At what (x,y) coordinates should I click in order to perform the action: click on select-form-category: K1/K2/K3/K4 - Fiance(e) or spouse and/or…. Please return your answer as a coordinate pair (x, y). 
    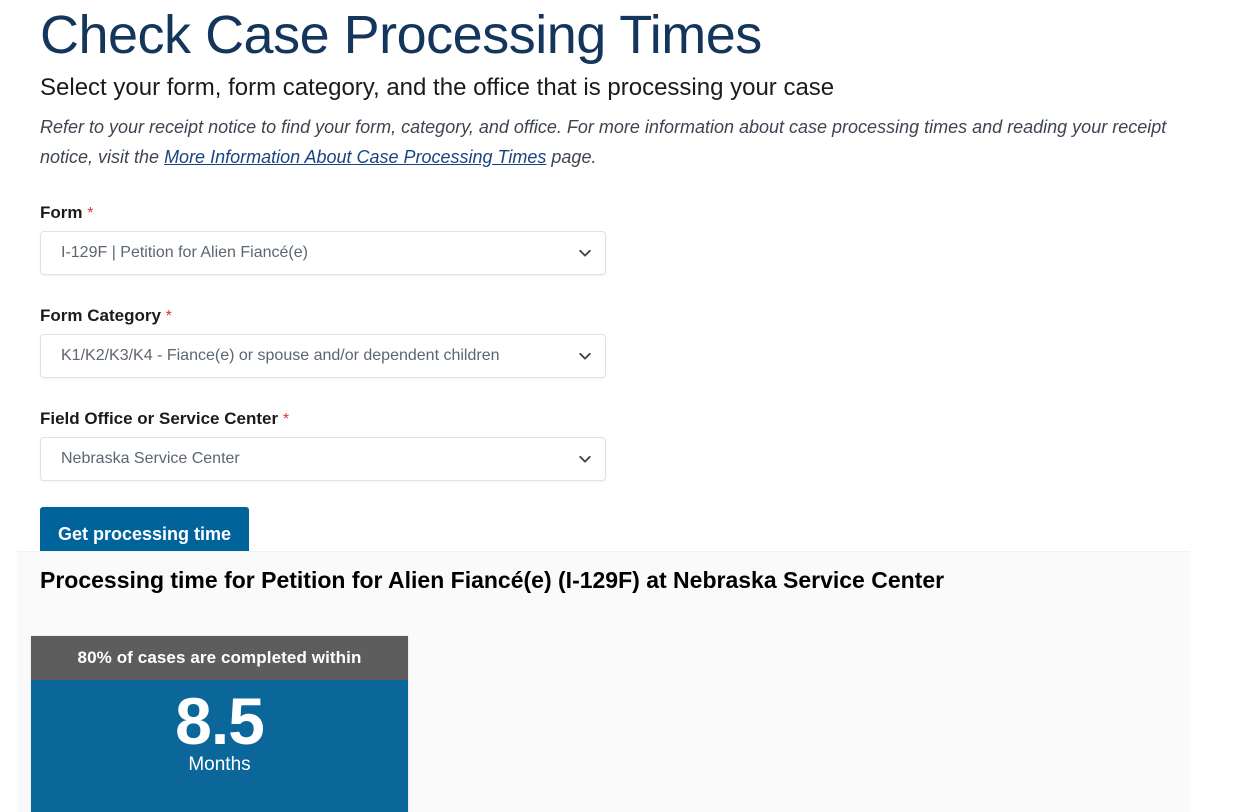
    Looking at the image, I should click on (323, 356).